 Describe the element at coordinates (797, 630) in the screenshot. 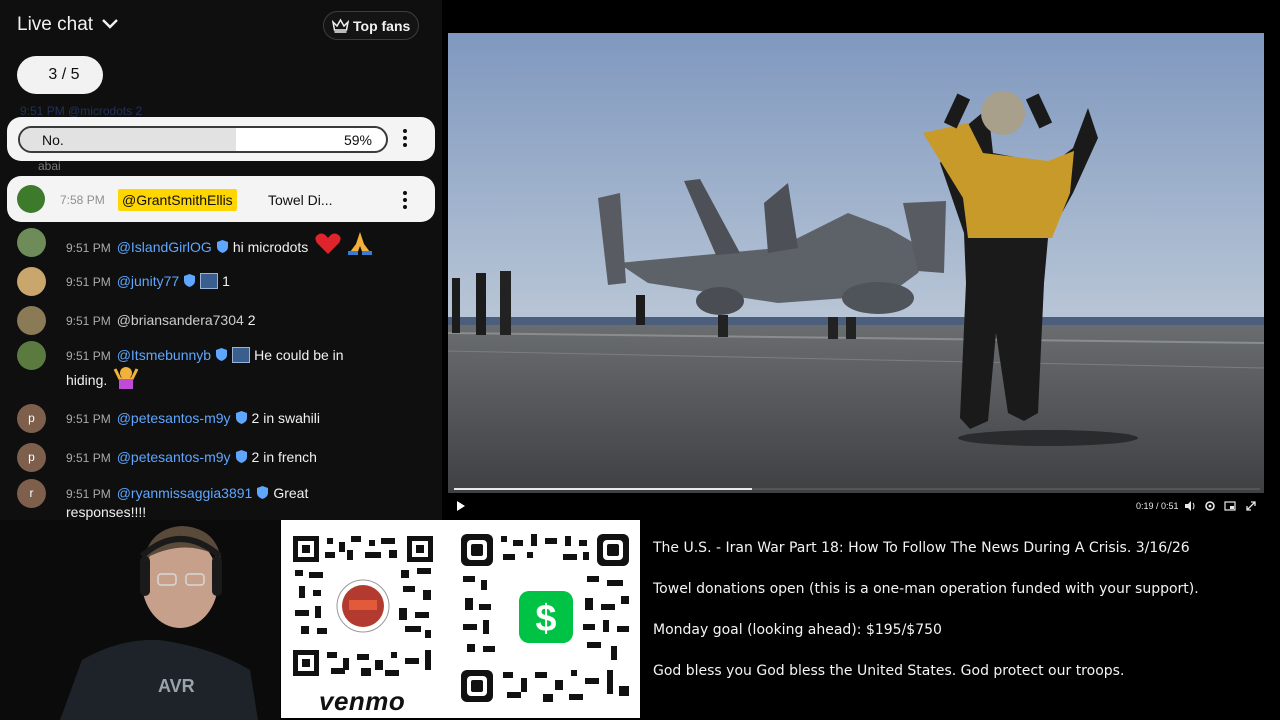

I see `donation-goal: Monday goal (looking ahead): $195/$750` at that location.